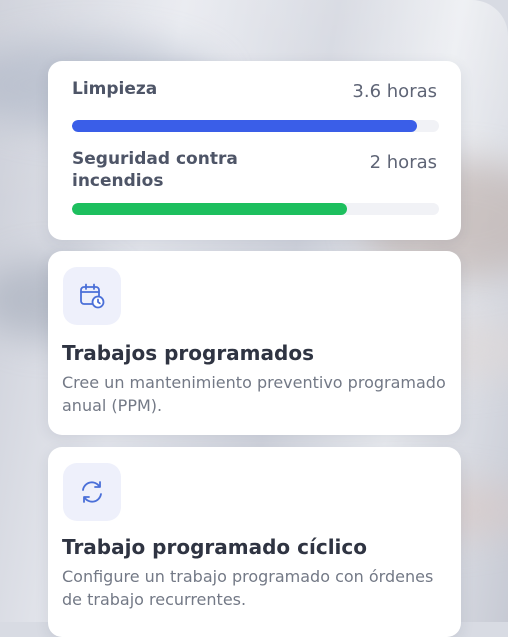  I want to click on metric-value-limpieza: 3.6 horas, so click(394, 91).